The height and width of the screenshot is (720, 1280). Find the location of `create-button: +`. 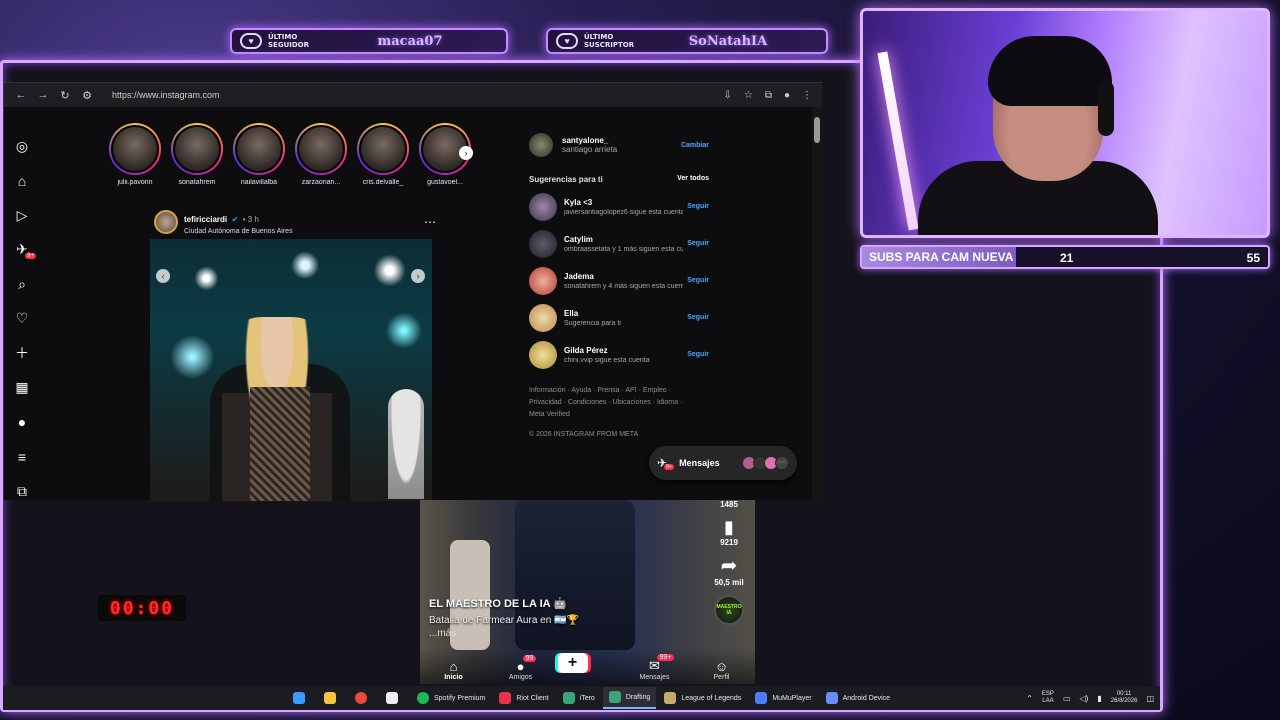

create-button: + is located at coordinates (587, 667).